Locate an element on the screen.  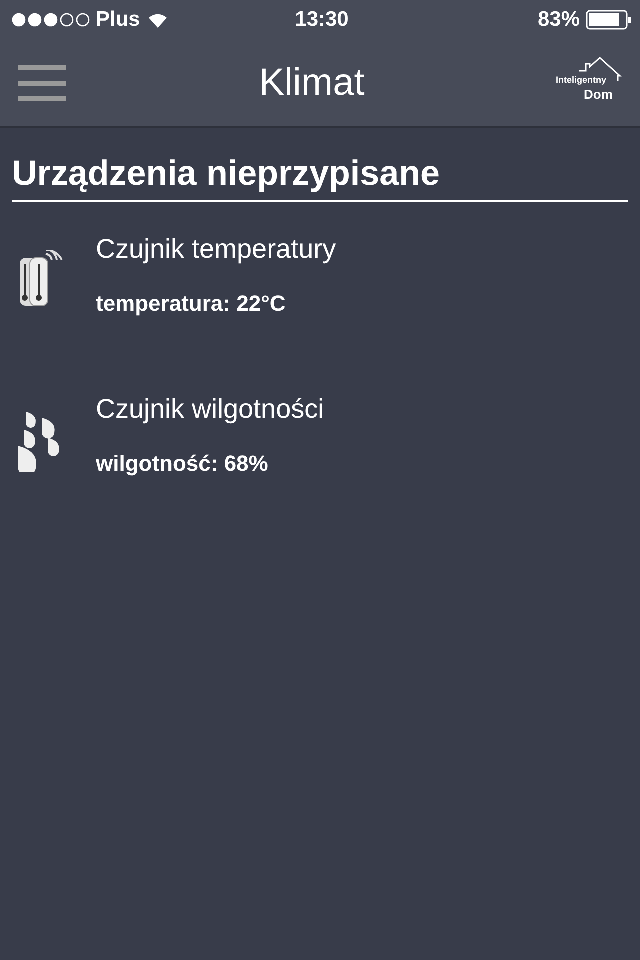
battery-icon is located at coordinates (609, 20).